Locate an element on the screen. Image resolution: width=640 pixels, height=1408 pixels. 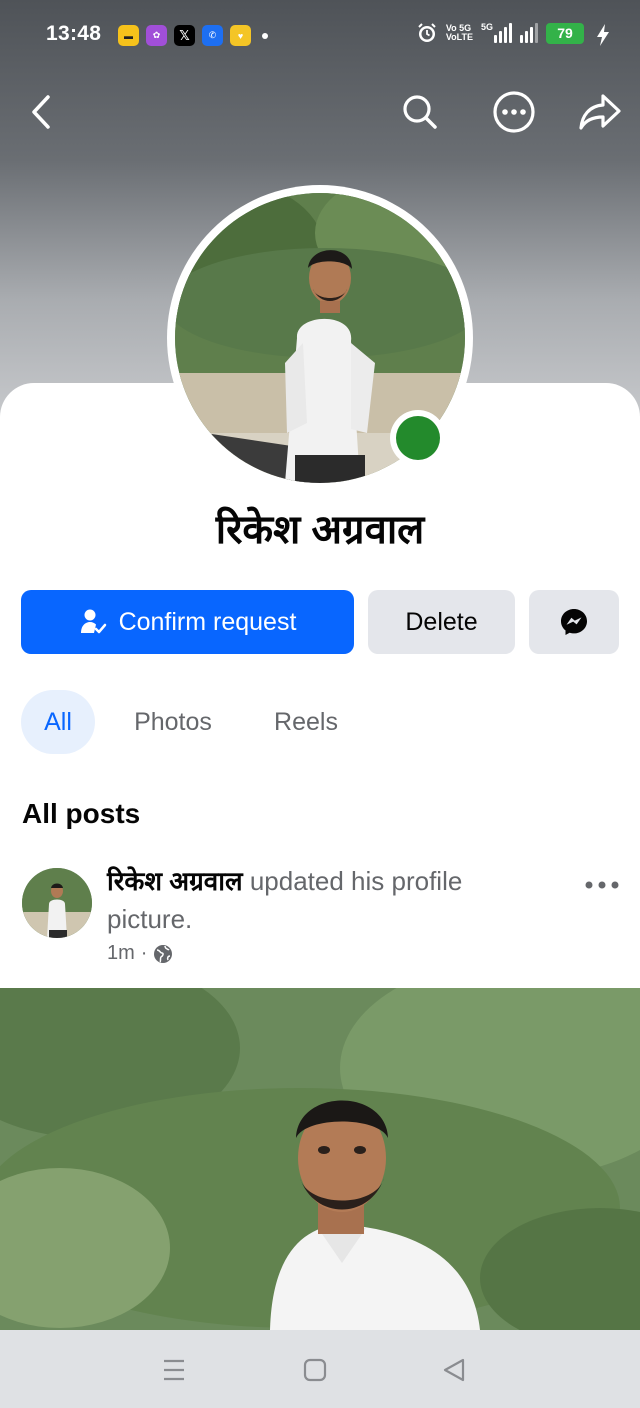
status-time: 13:48 is located at coordinates (74, 33).